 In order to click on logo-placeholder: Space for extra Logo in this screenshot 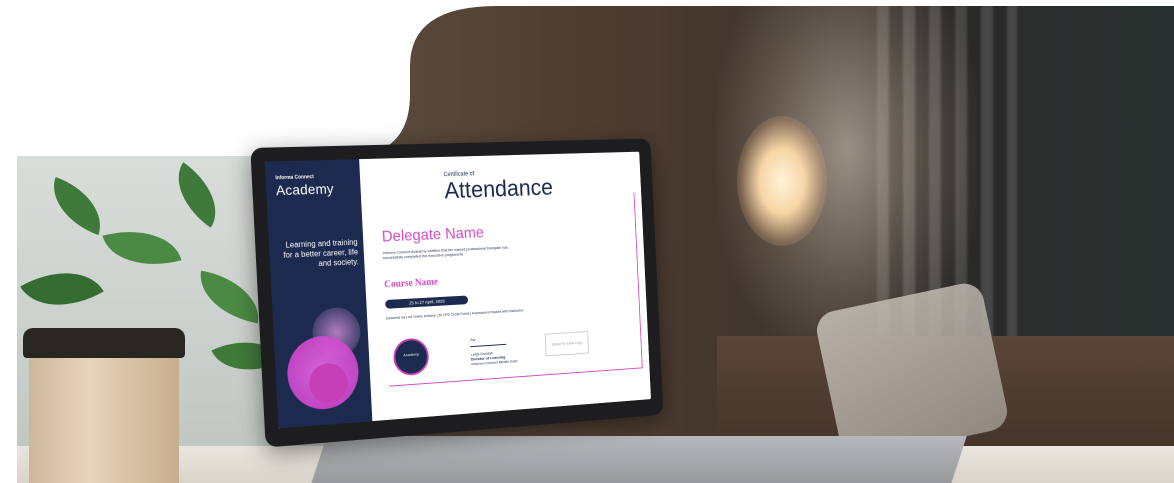, I will do `click(567, 344)`.